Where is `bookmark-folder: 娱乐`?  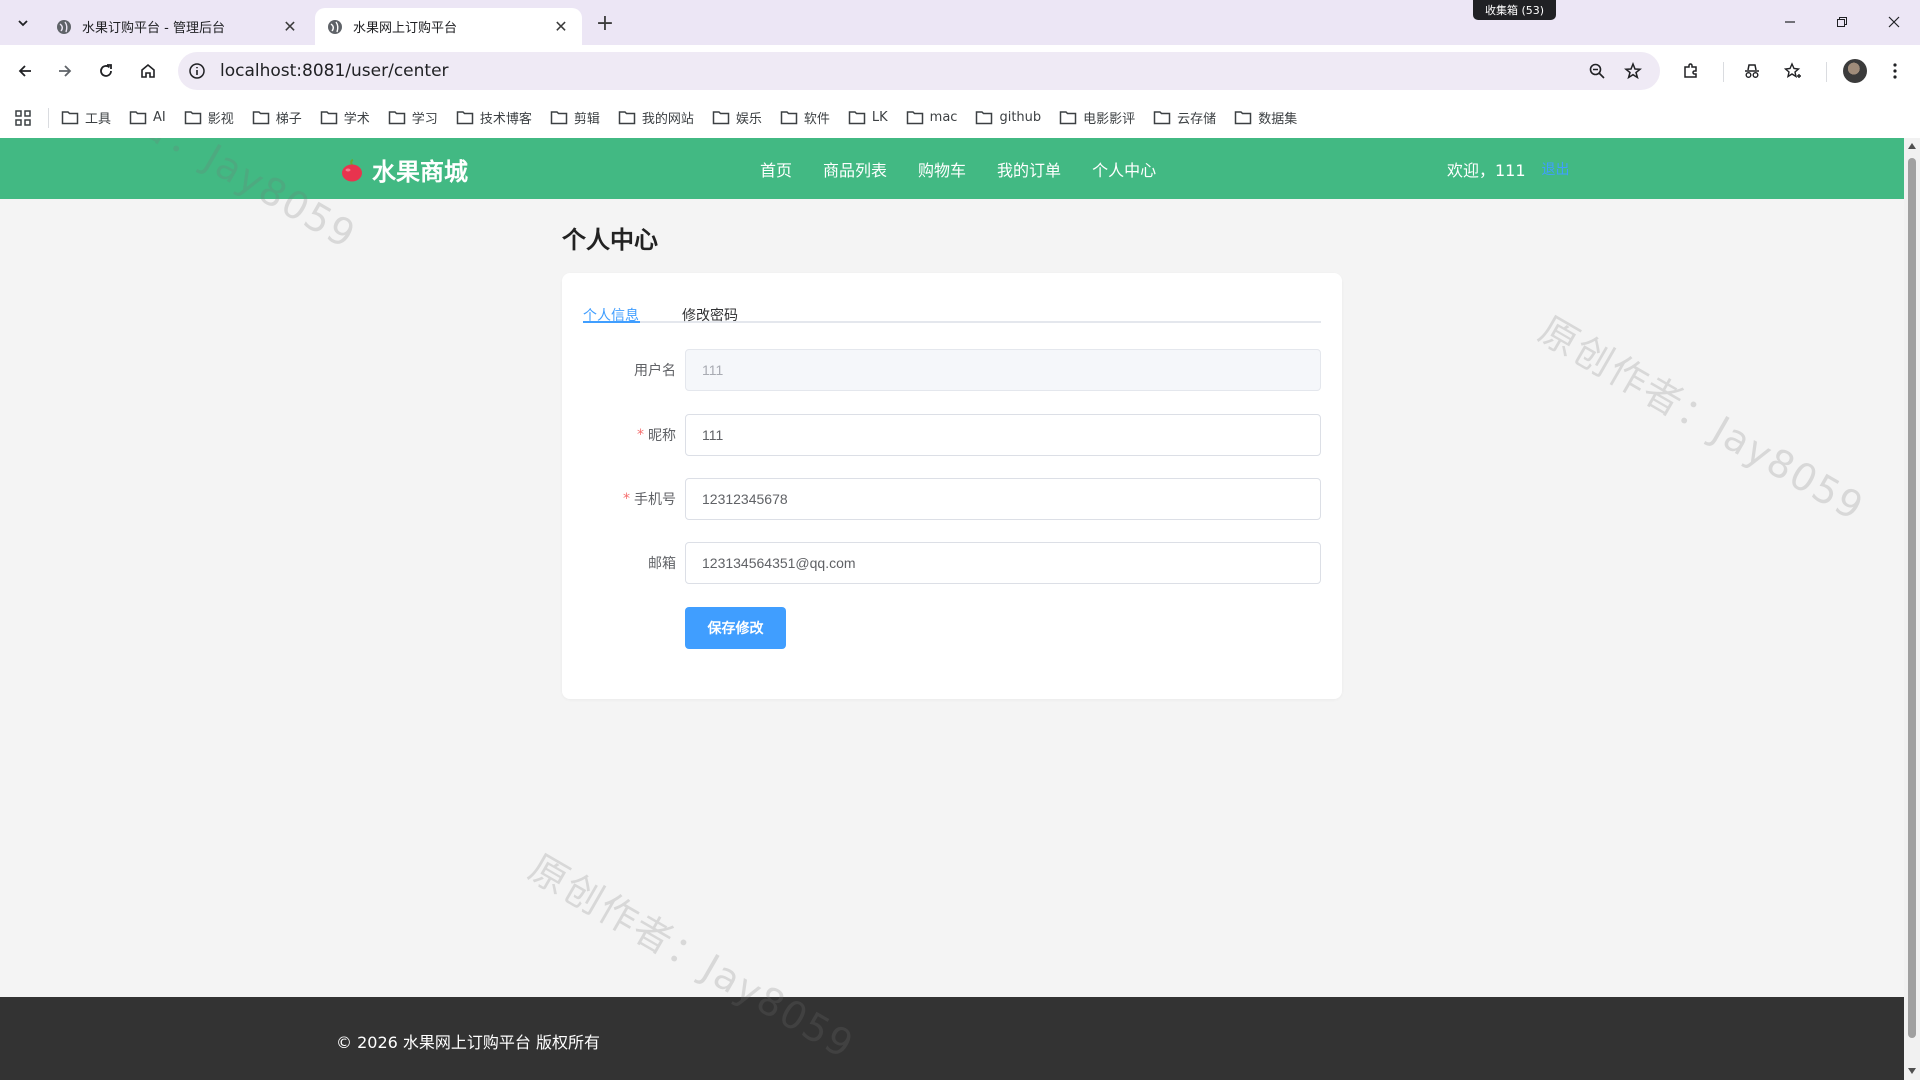
bookmark-folder: 娱乐 is located at coordinates (737, 117).